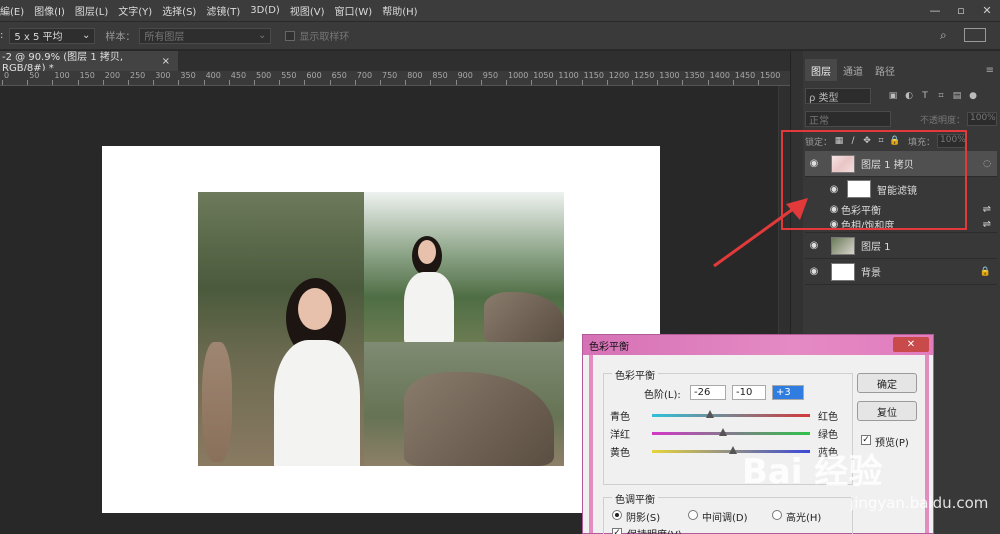 The height and width of the screenshot is (534, 1000). What do you see at coordinates (490, 75) in the screenshot?
I see `ruler-tick-label: 950` at bounding box center [490, 75].